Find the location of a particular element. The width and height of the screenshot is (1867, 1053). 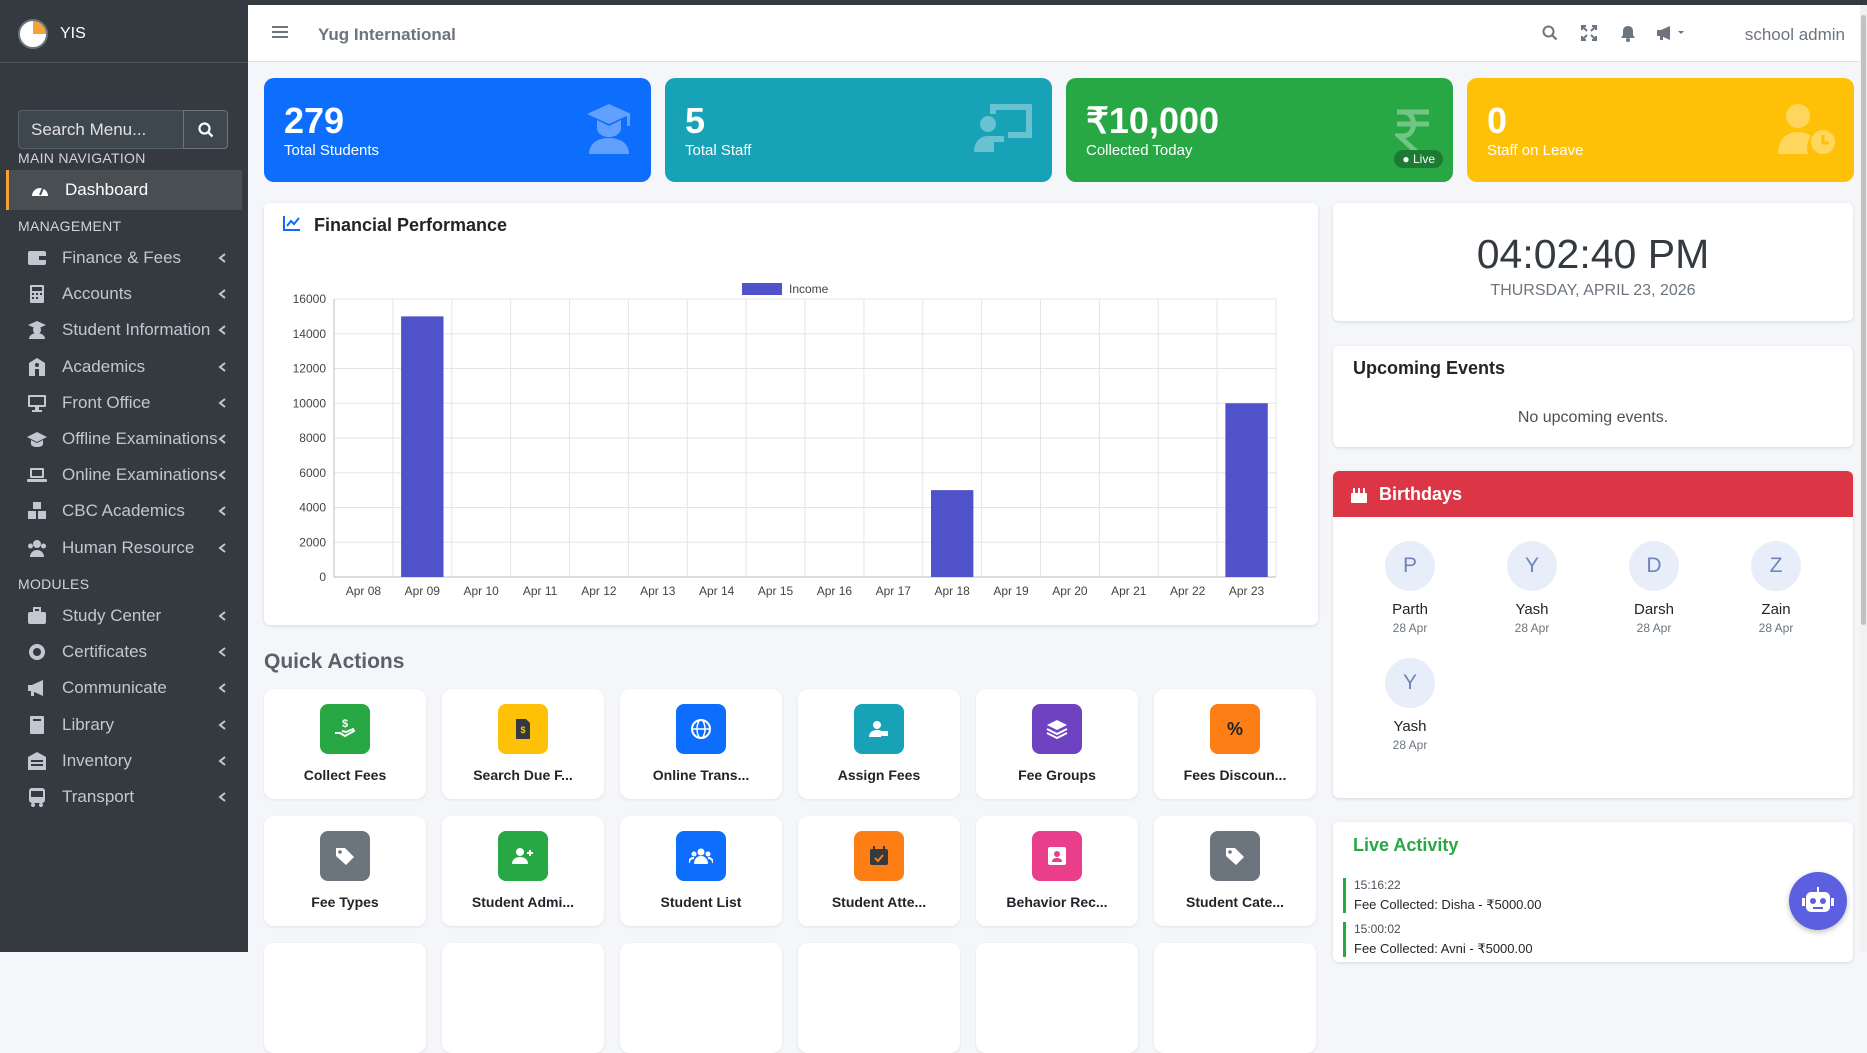

sidebar-item-cbc-academics: CBC Academics is located at coordinates (124, 511).